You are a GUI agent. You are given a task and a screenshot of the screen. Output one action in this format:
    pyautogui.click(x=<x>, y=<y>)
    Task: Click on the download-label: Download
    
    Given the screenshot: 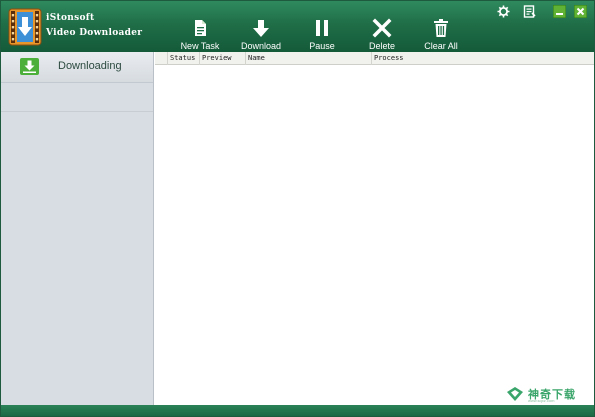 What is the action you would take?
    pyautogui.click(x=261, y=46)
    